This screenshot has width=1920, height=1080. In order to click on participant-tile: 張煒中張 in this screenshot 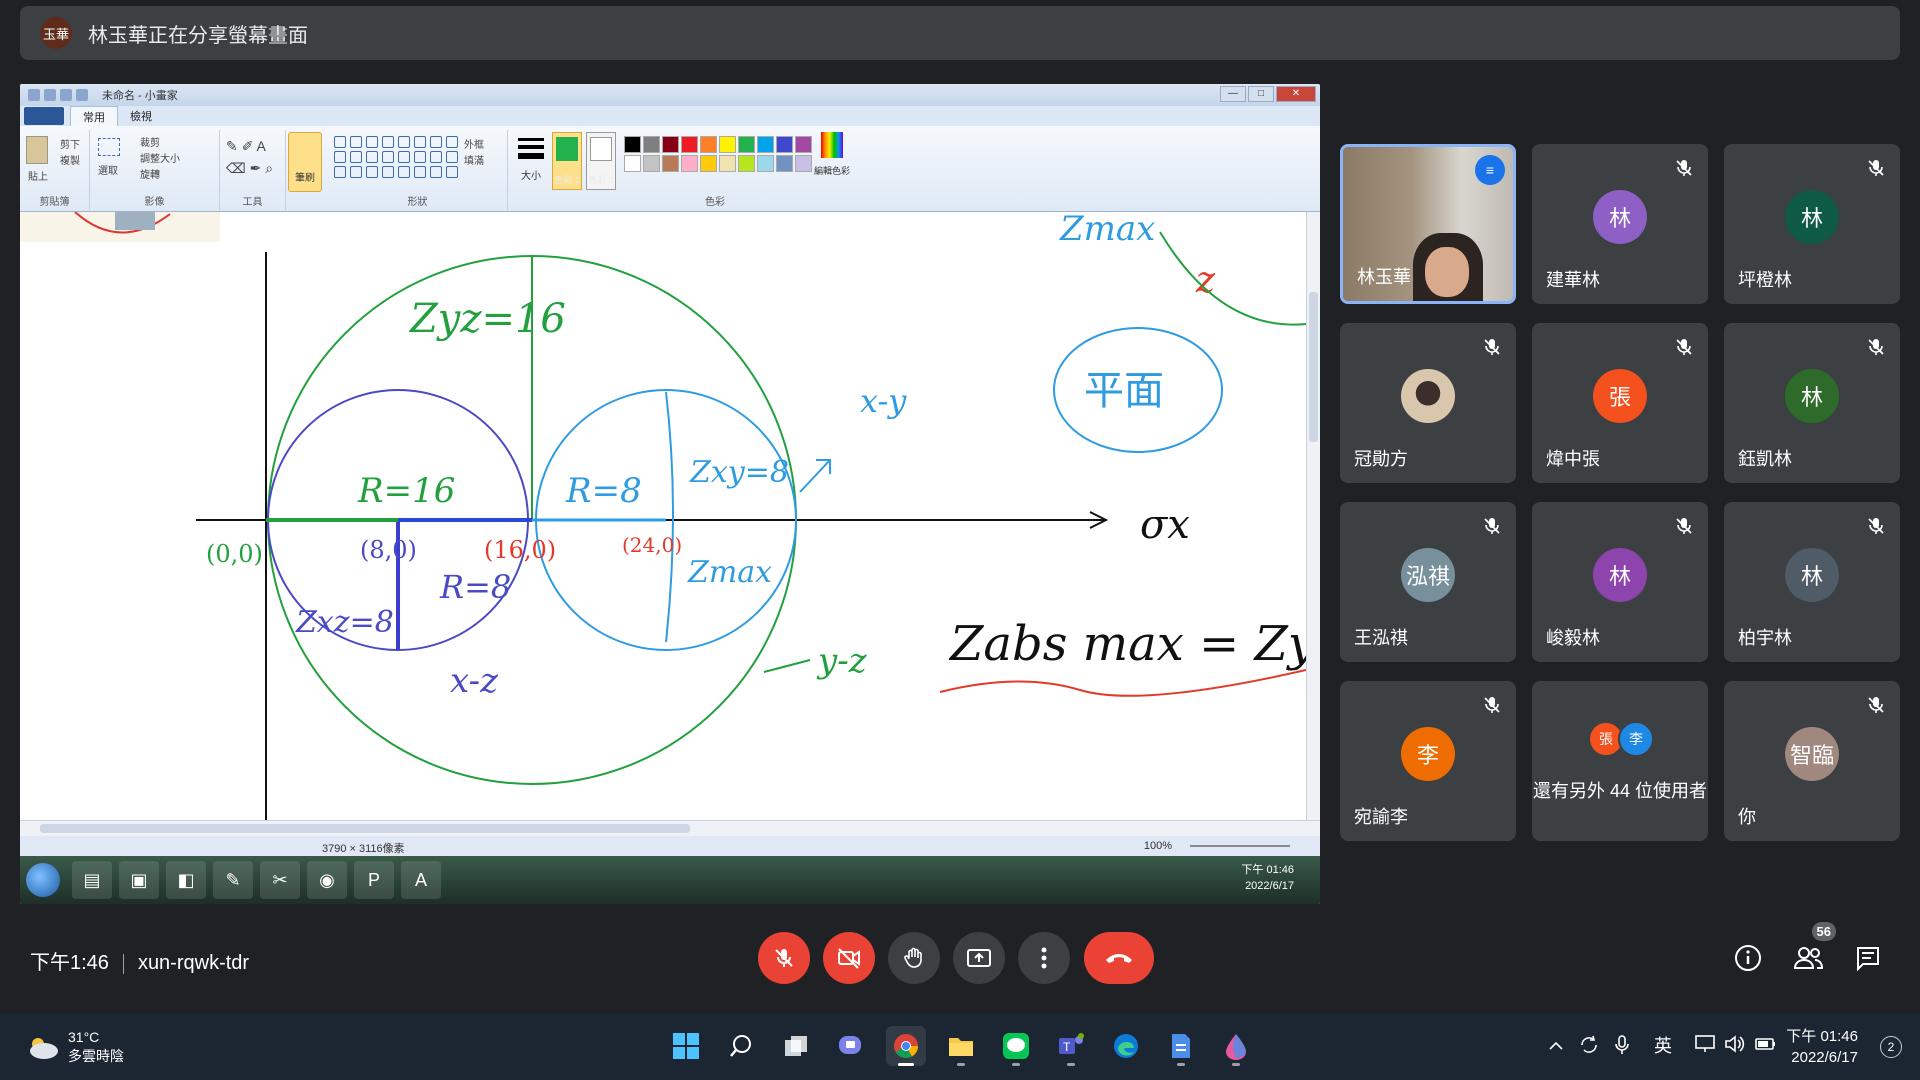, I will do `click(1620, 403)`.